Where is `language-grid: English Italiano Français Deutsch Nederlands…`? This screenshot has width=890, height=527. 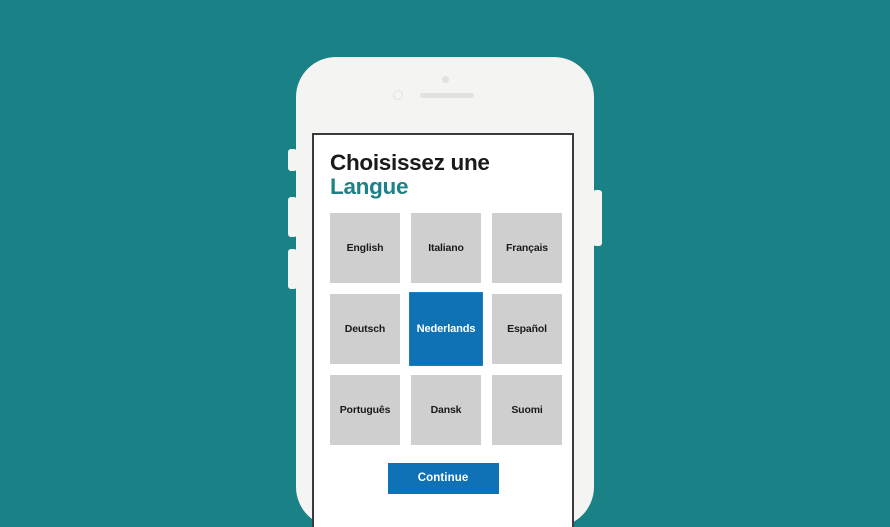
language-grid: English Italiano Français Deutsch Nederlands… is located at coordinates (446, 328).